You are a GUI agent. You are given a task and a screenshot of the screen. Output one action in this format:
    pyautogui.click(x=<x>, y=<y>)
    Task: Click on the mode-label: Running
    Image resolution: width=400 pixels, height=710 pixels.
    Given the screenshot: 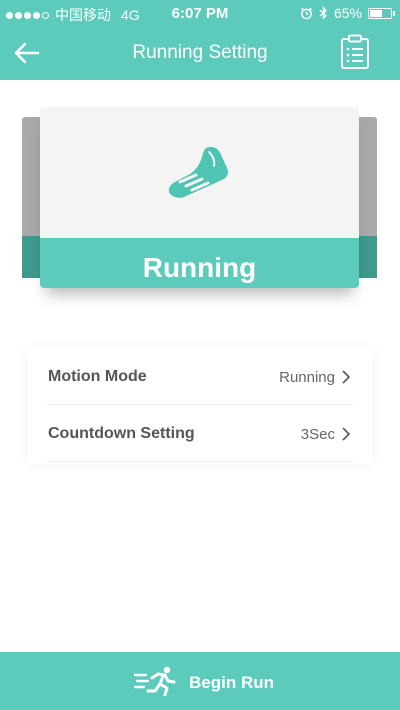 What is the action you would take?
    pyautogui.click(x=199, y=263)
    